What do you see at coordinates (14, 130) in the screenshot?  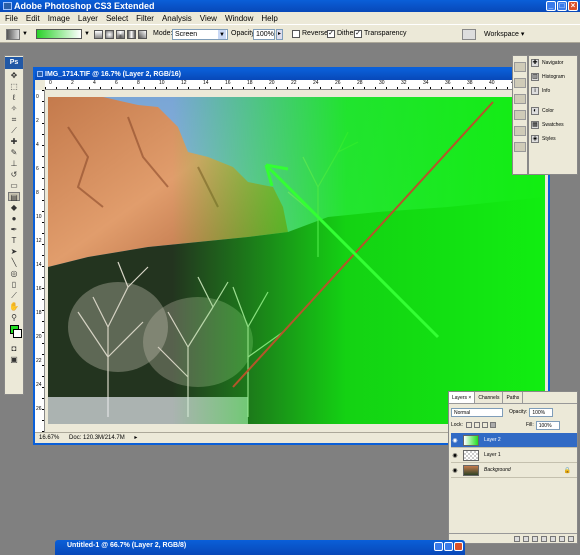 I see `slice-tool-icon: ⟋` at bounding box center [14, 130].